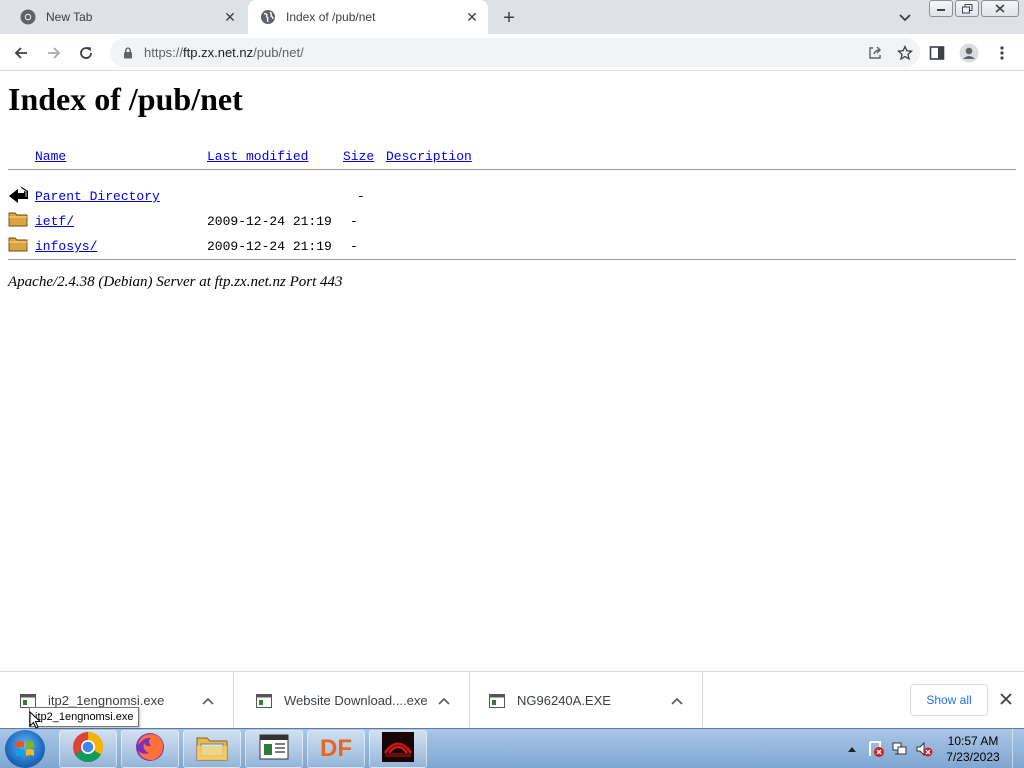  I want to click on red-app-icon, so click(398, 749).